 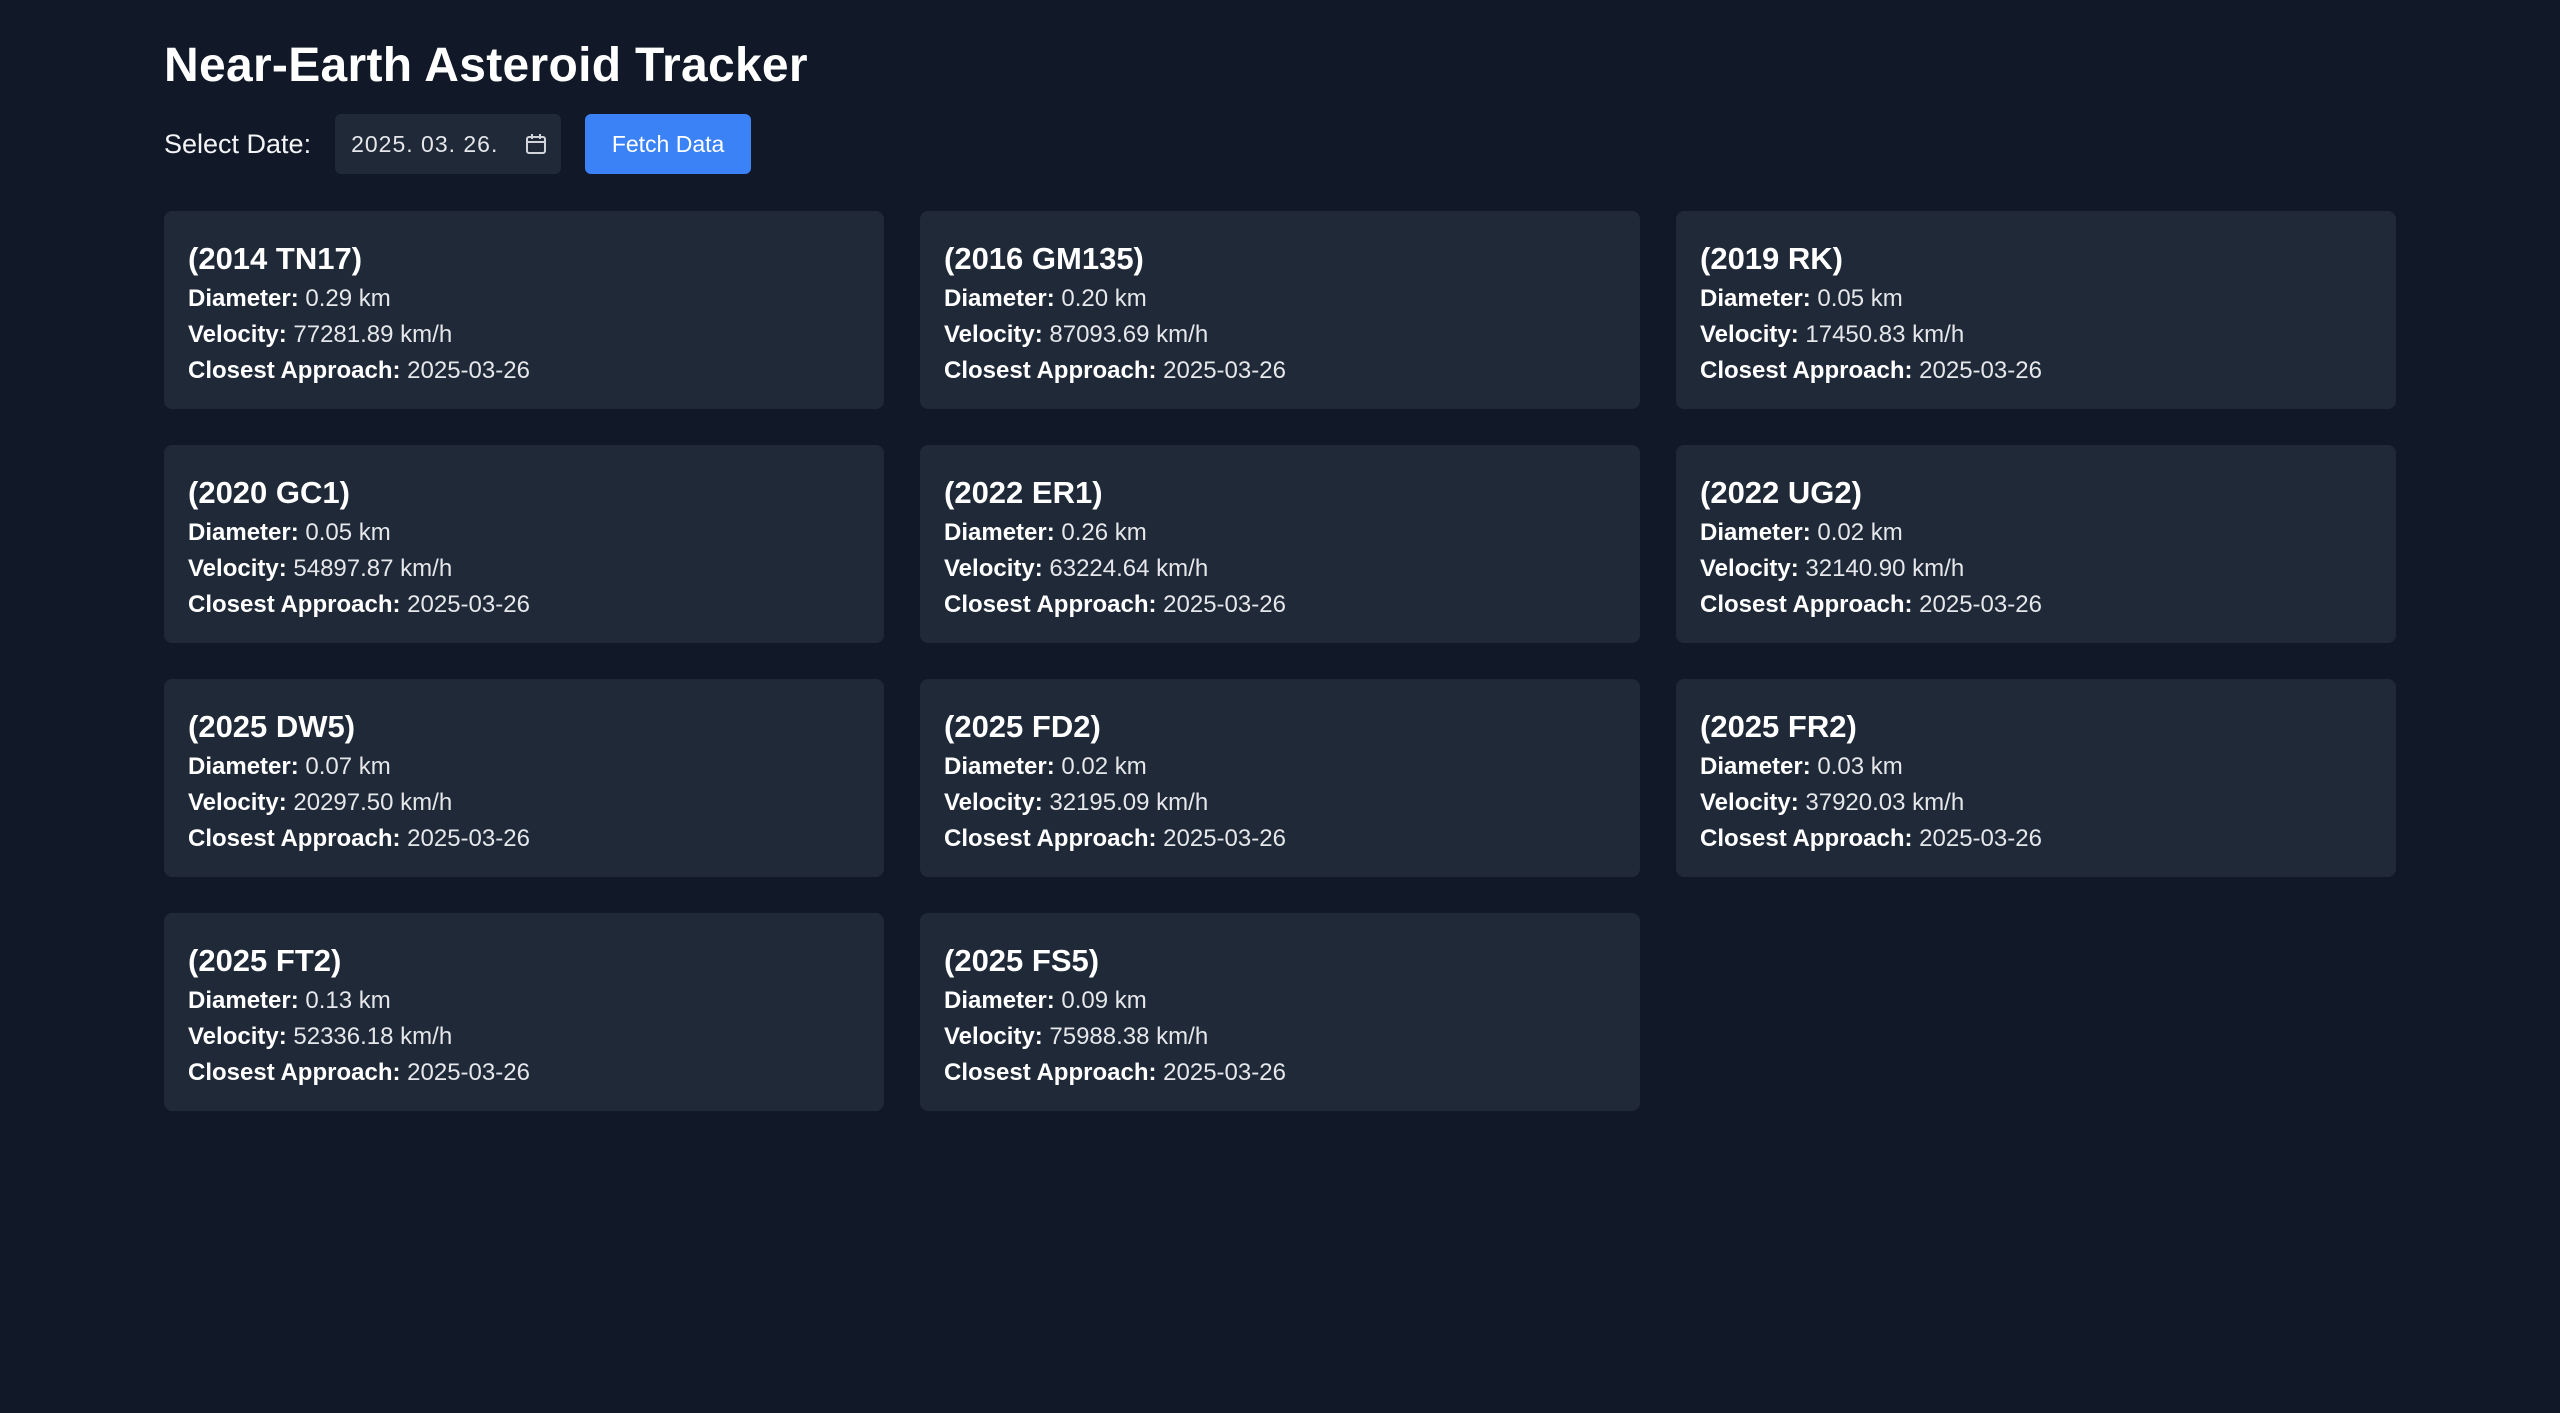 I want to click on asteroid-name: (2025 FD2), so click(x=1022, y=726).